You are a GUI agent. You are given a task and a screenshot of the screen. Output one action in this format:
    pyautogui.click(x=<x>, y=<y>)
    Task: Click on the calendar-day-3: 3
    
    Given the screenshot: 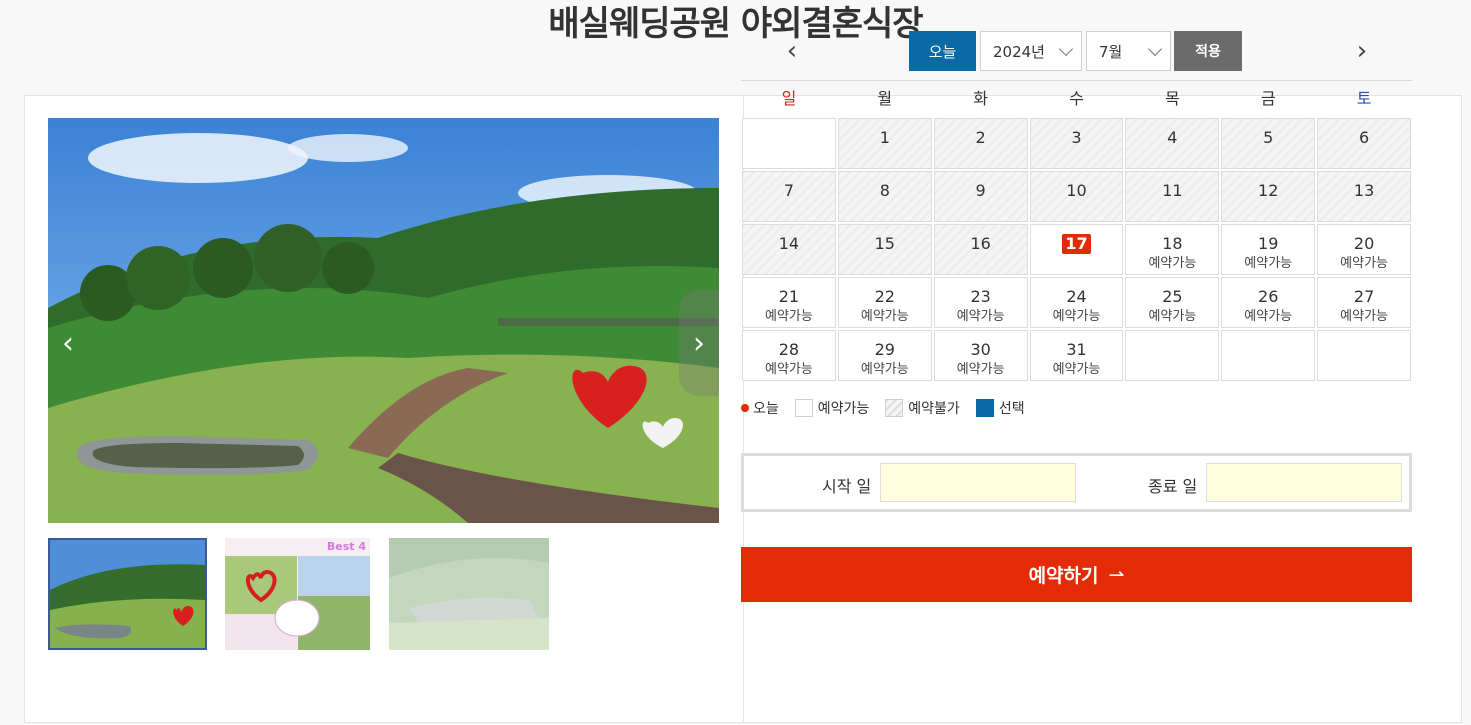 What is the action you would take?
    pyautogui.click(x=1076, y=143)
    